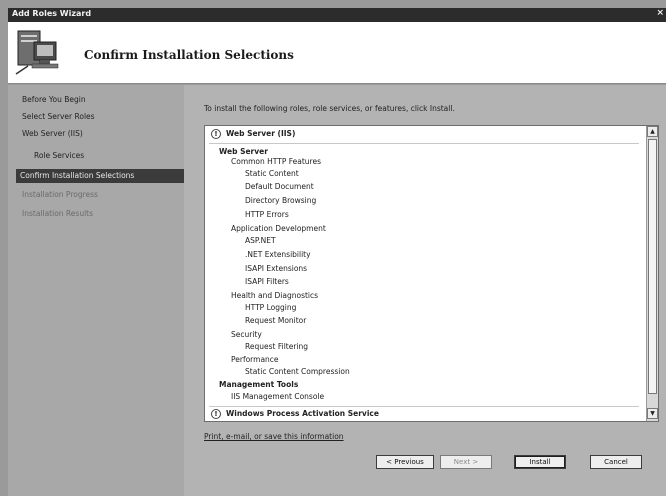 The height and width of the screenshot is (496, 666). Describe the element at coordinates (267, 214) in the screenshot. I see `list-item: HTTP Errors` at that location.